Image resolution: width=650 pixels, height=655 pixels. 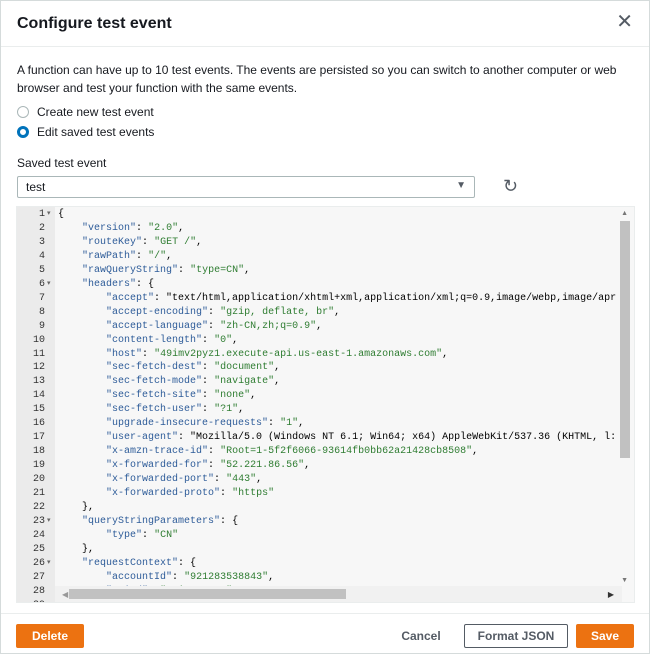 I want to click on line-number: 5, so click(x=41, y=270).